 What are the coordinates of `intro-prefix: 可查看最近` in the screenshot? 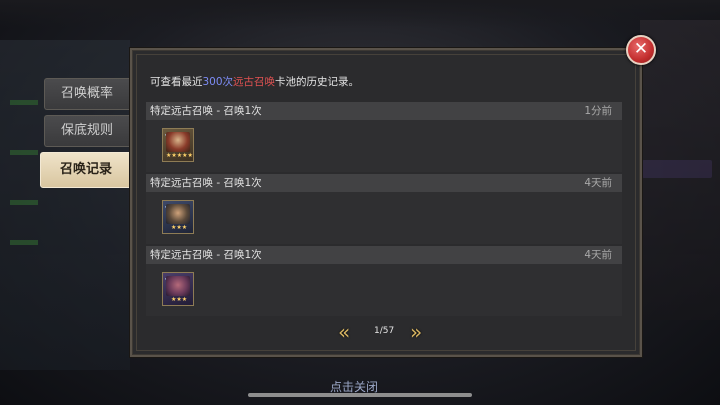 It's located at (176, 82).